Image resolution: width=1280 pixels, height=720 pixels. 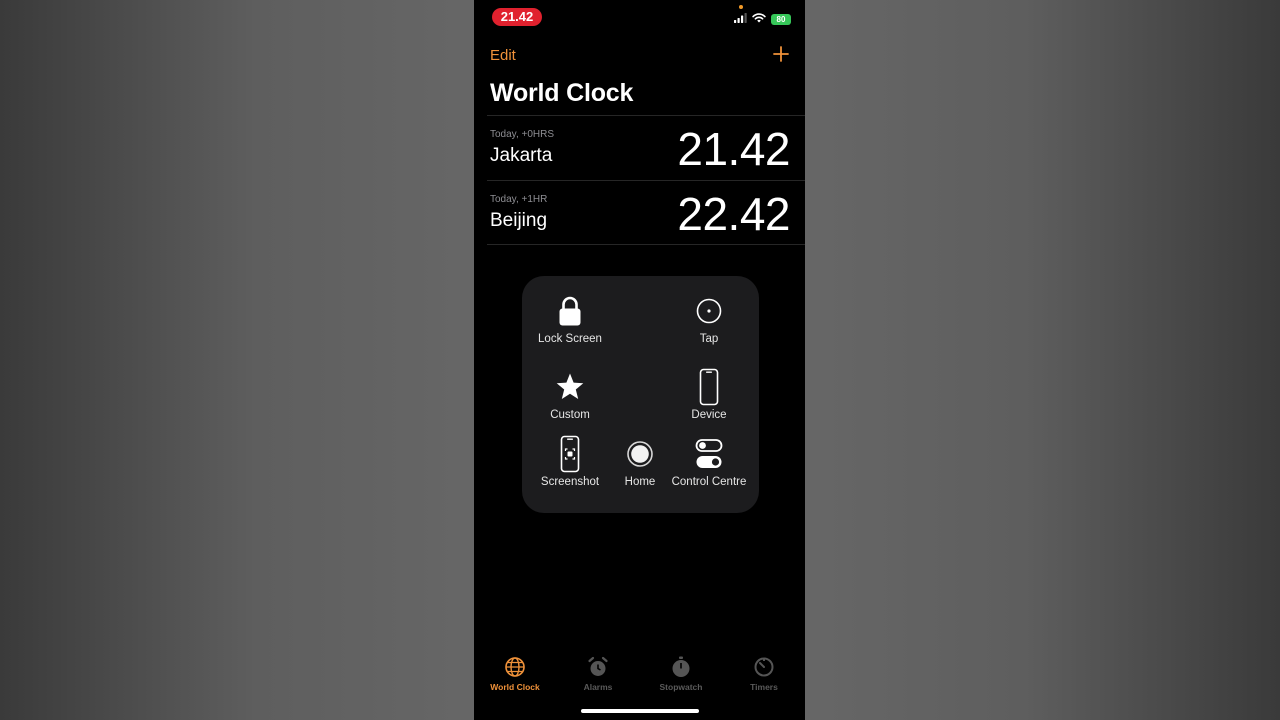 I want to click on star-icon, so click(x=570, y=387).